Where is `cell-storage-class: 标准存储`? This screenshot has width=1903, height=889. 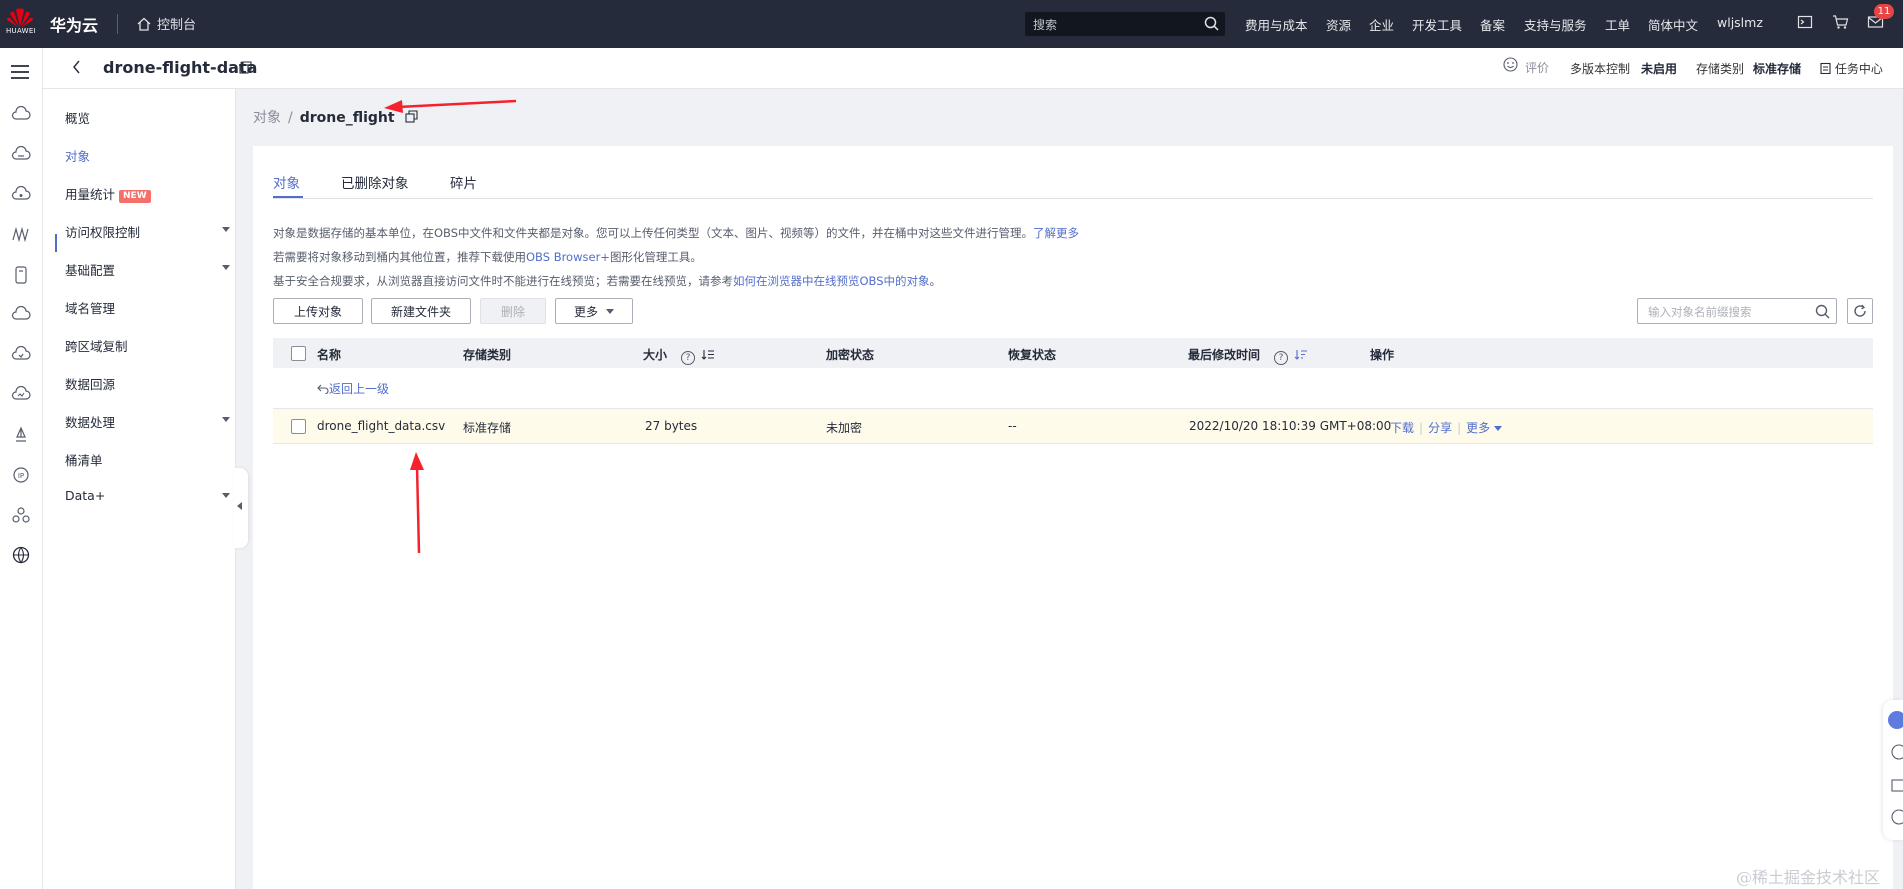
cell-storage-class: 标准存储 is located at coordinates (487, 428).